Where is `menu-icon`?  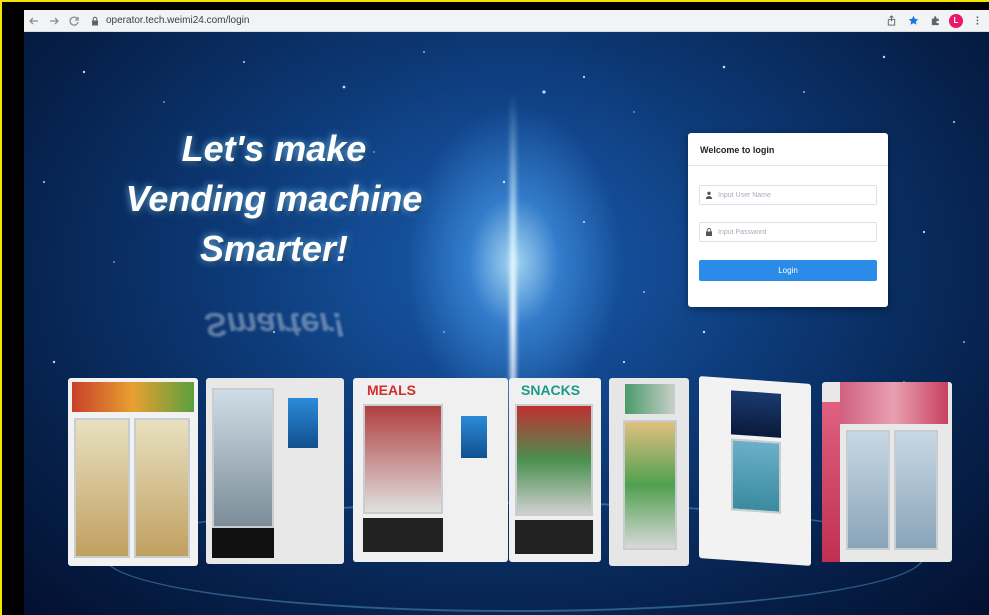 menu-icon is located at coordinates (977, 21).